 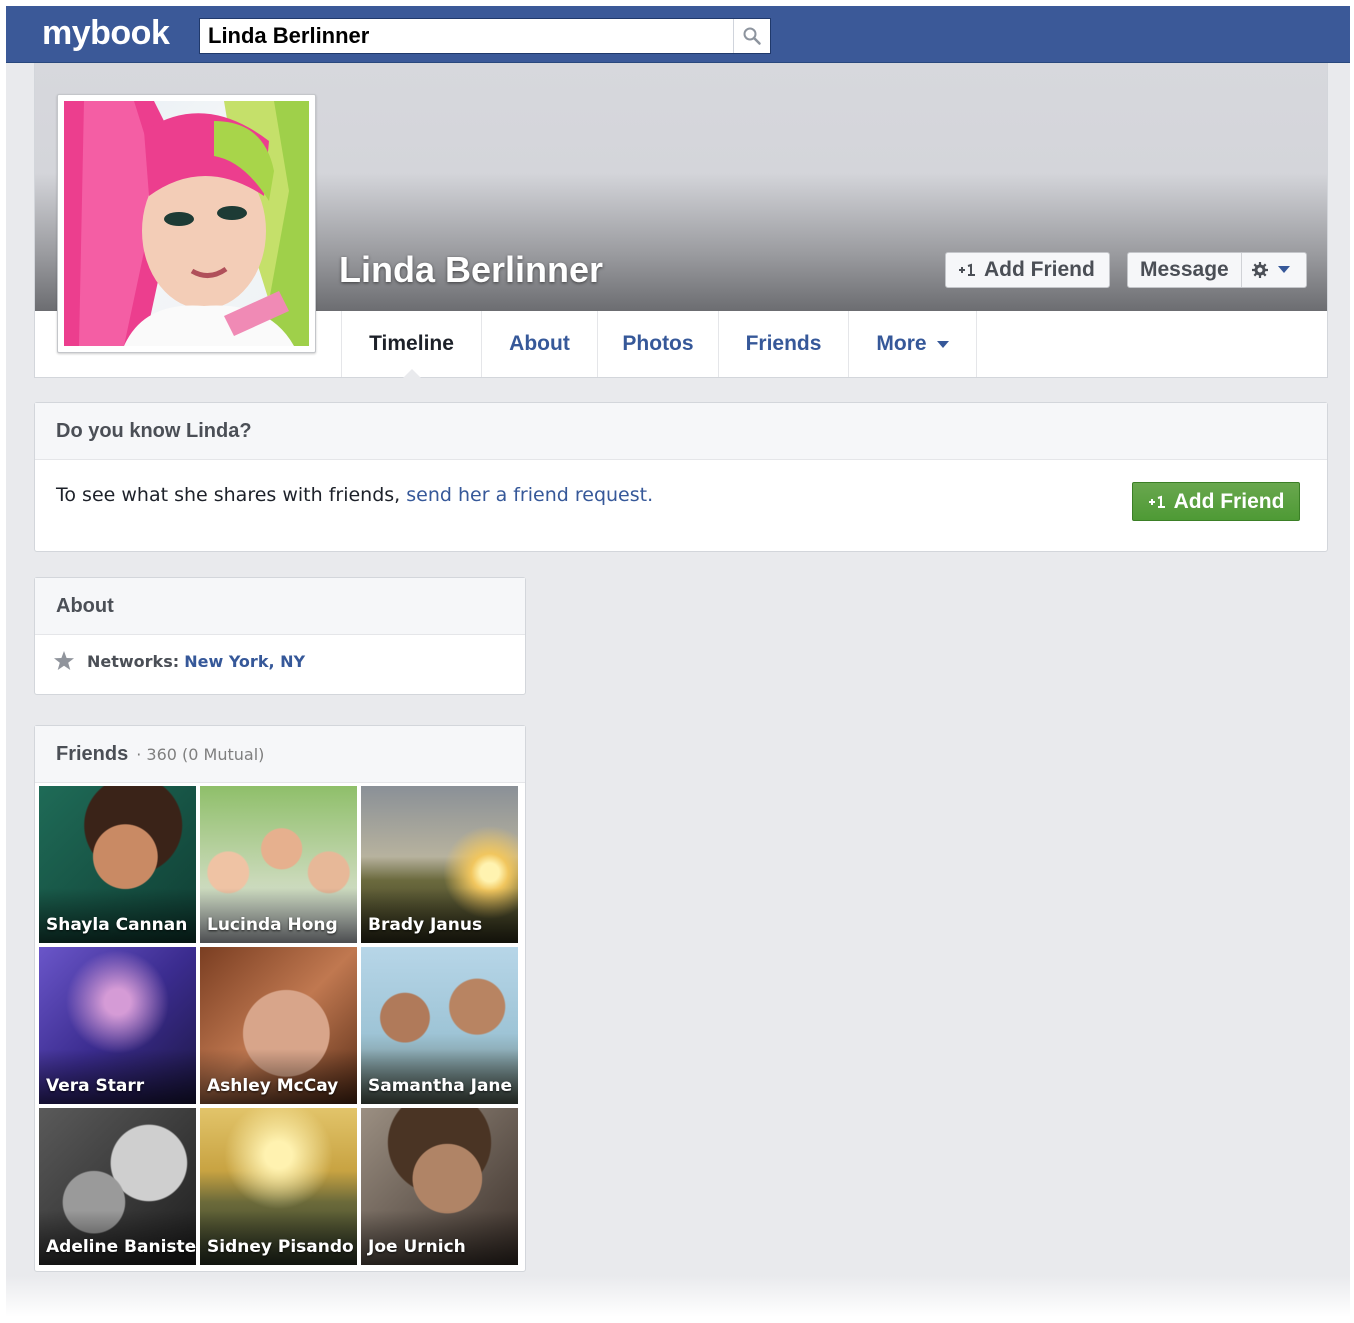 What do you see at coordinates (117, 1186) in the screenshot?
I see `friend-tile: Adeline Banister` at bounding box center [117, 1186].